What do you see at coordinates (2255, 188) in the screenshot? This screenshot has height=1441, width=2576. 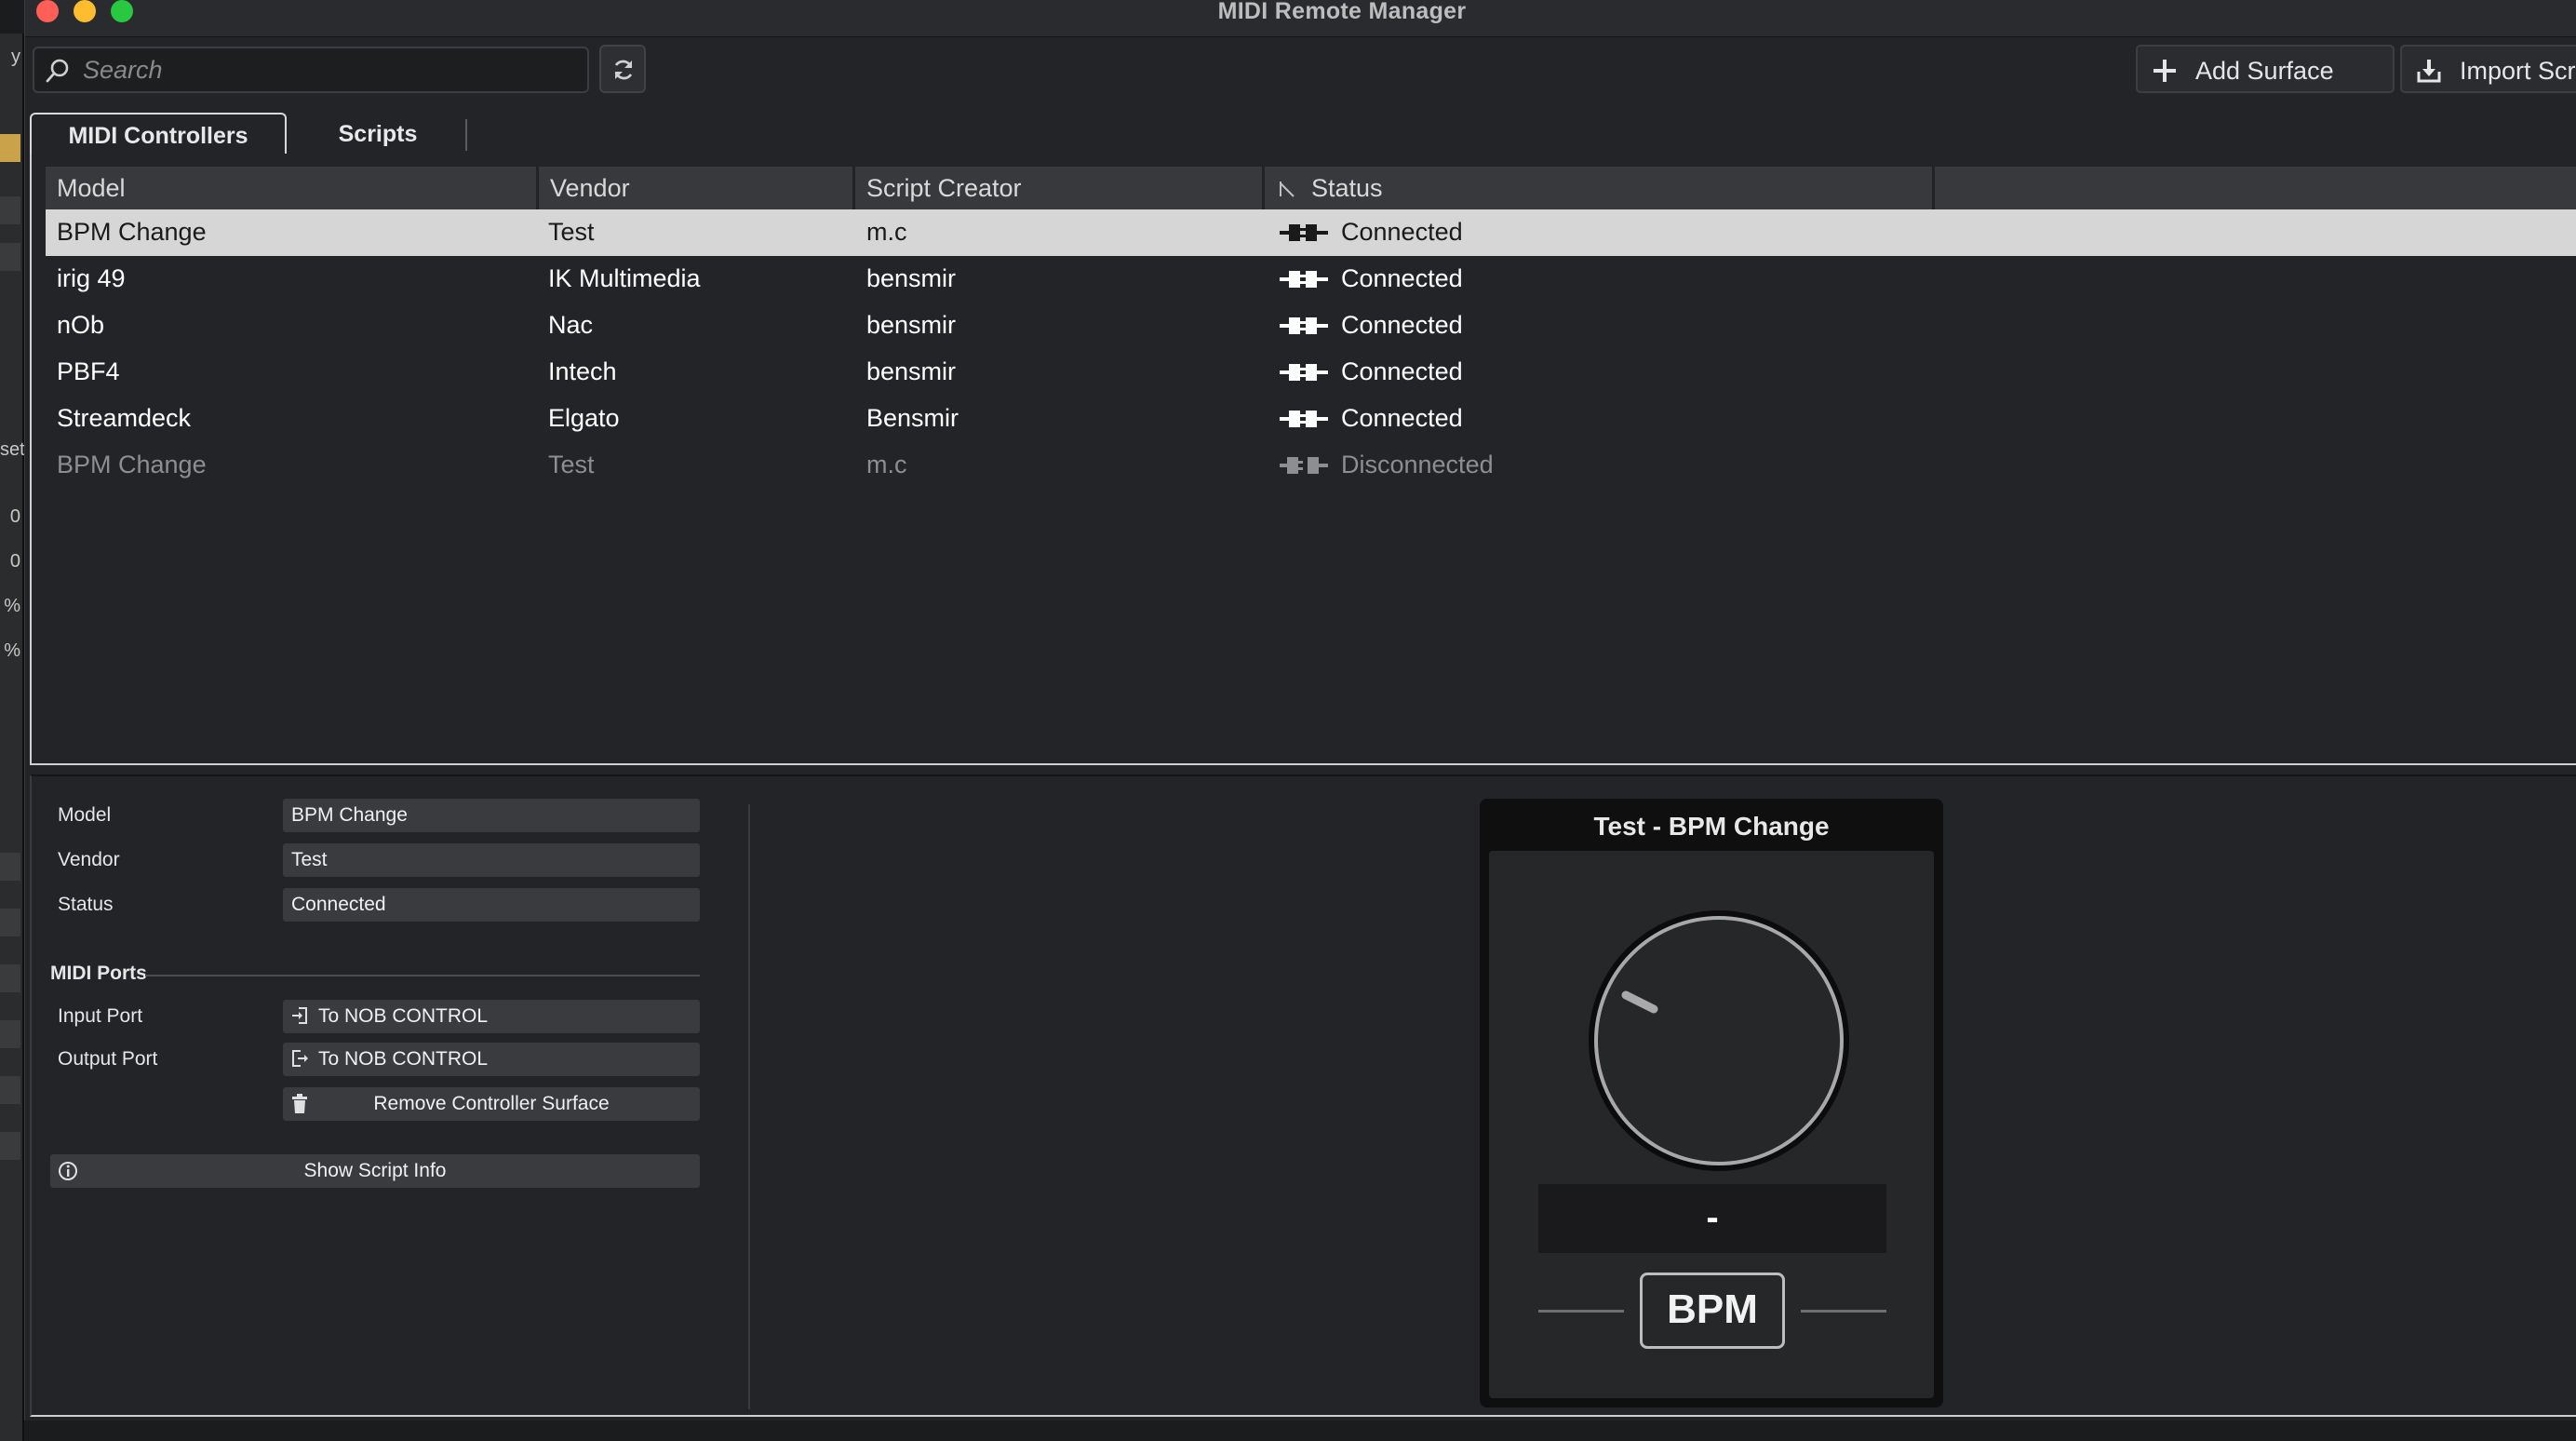 I see `column-header-empty` at bounding box center [2255, 188].